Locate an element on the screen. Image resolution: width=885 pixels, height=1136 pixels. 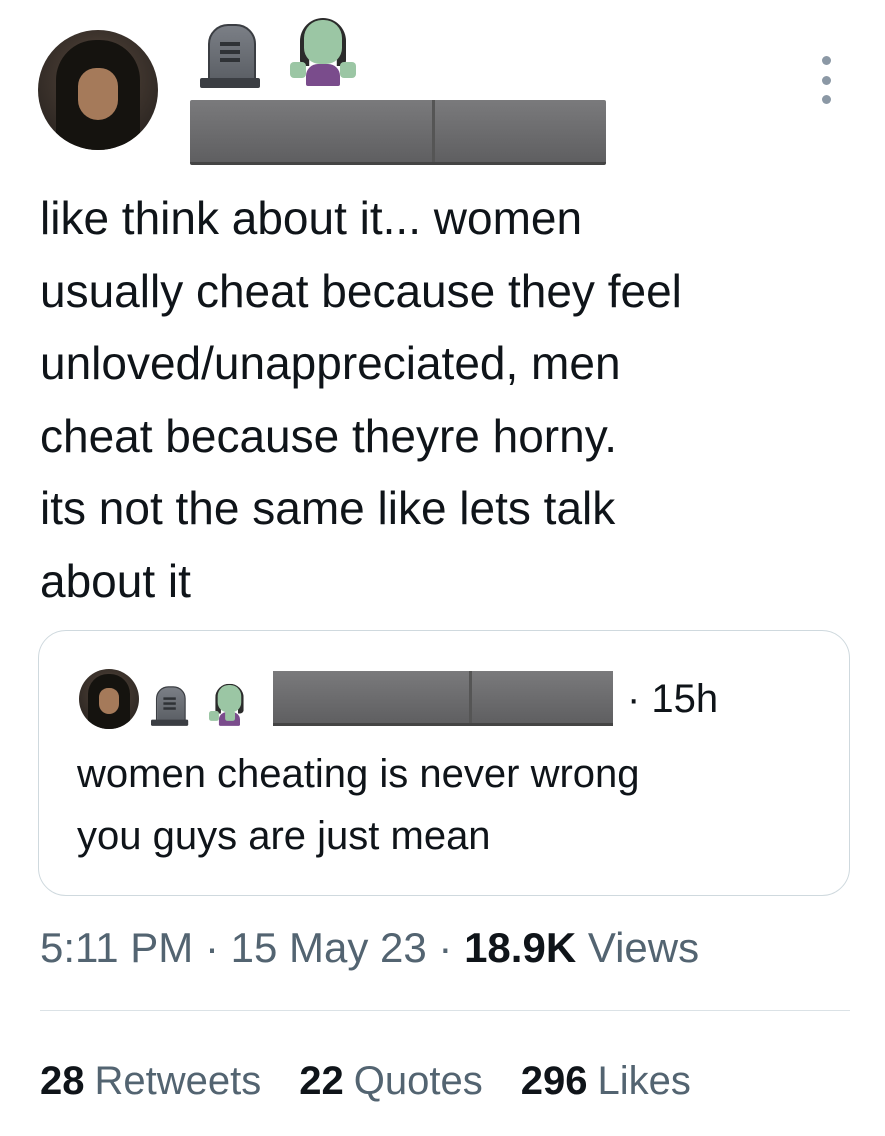
likes-stat: 296 Likes is located at coordinates (606, 1081).